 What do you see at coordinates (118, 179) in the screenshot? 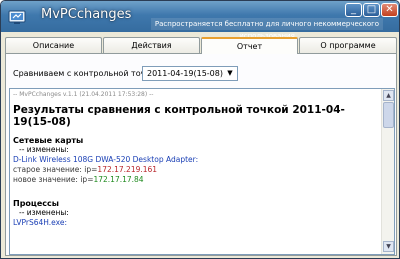
I see `new-value: 172.17.17.84` at bounding box center [118, 179].